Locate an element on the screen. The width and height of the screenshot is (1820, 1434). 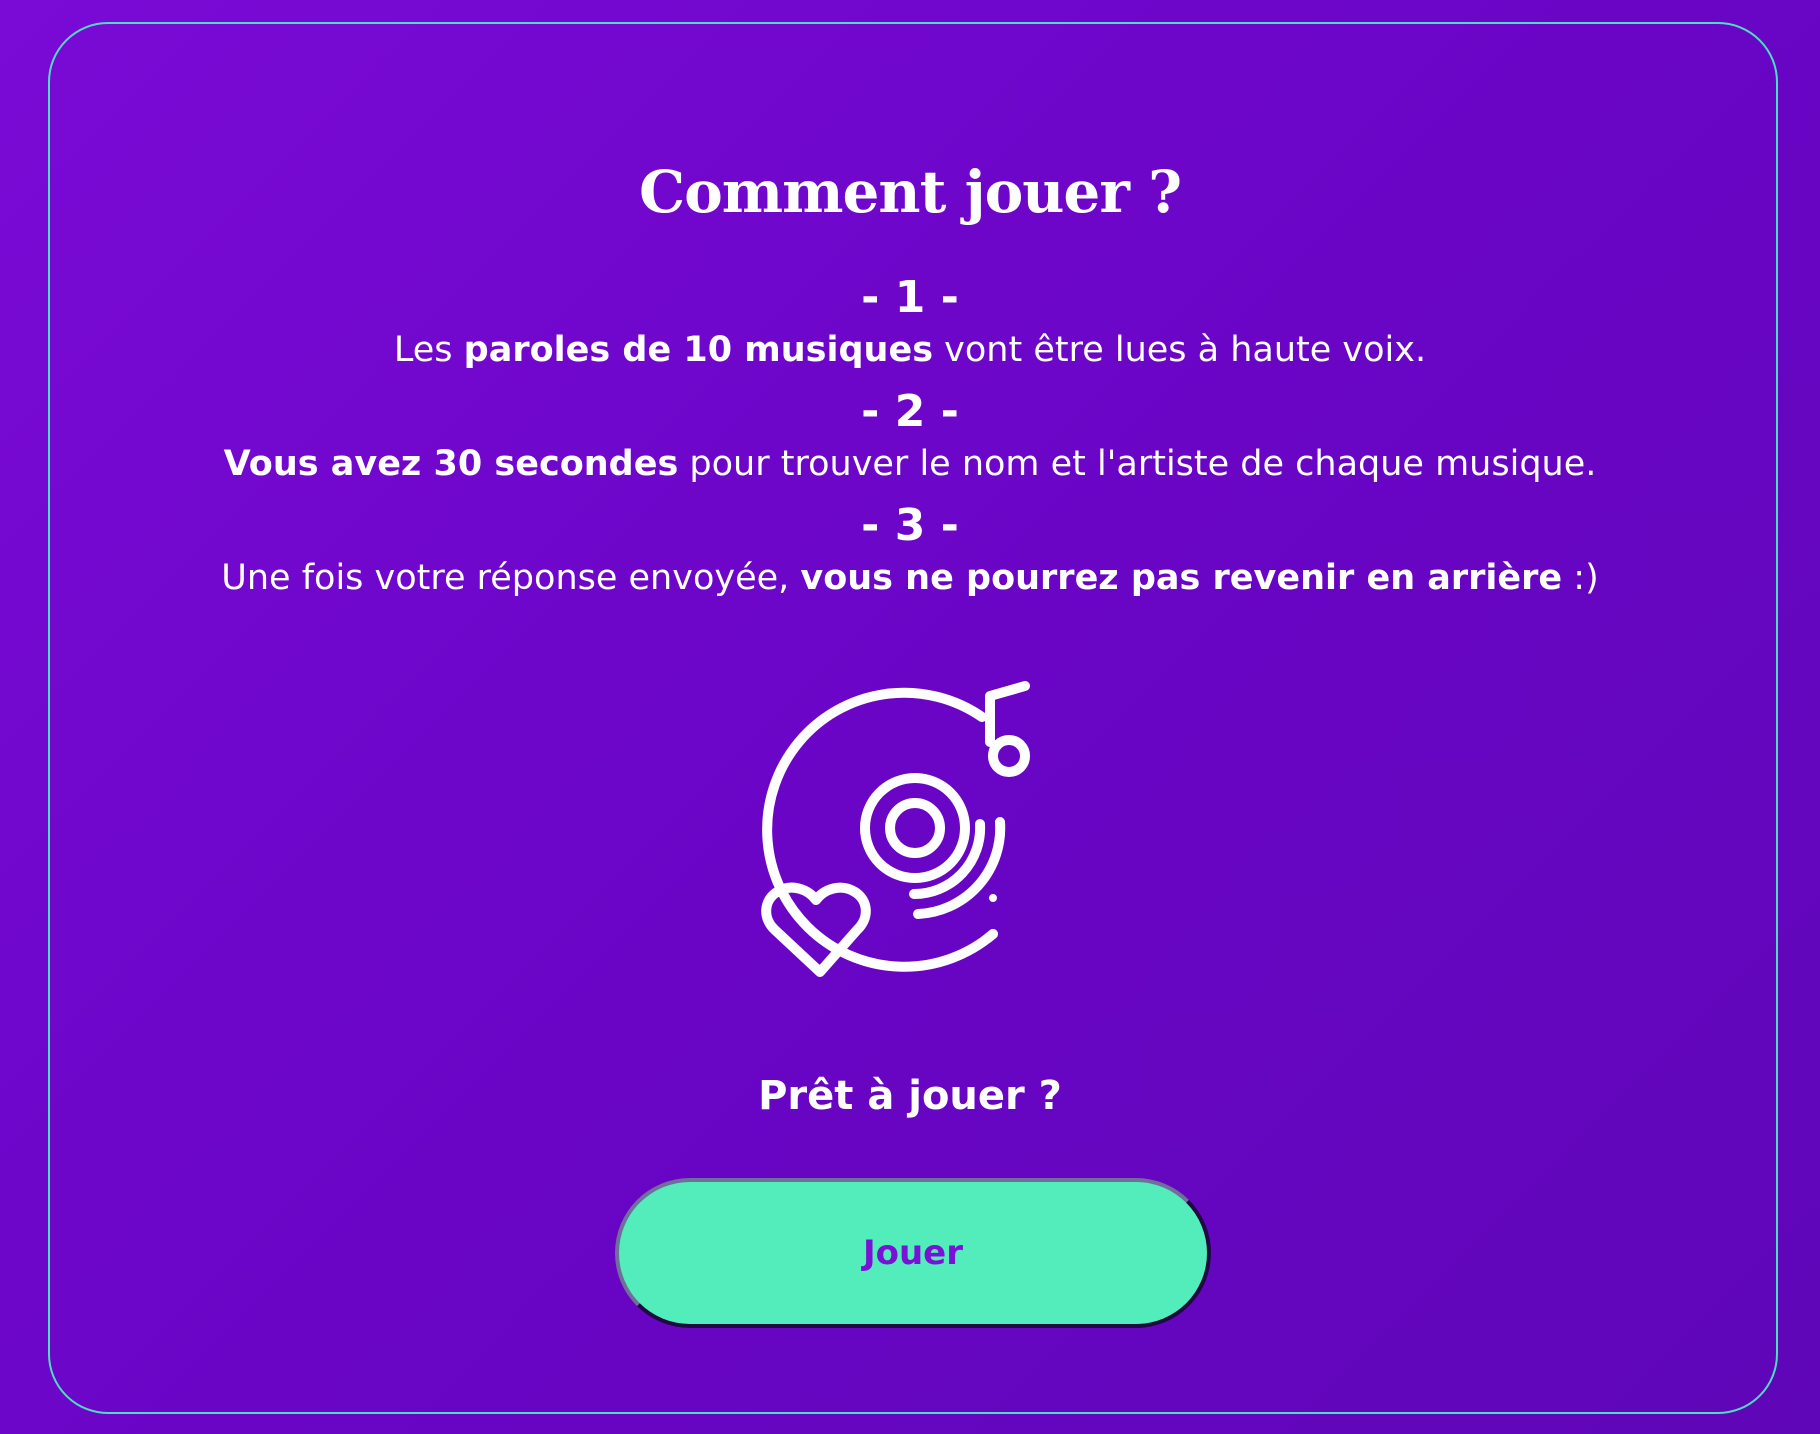
vinyl-record-heart-icon is located at coordinates (895, 829).